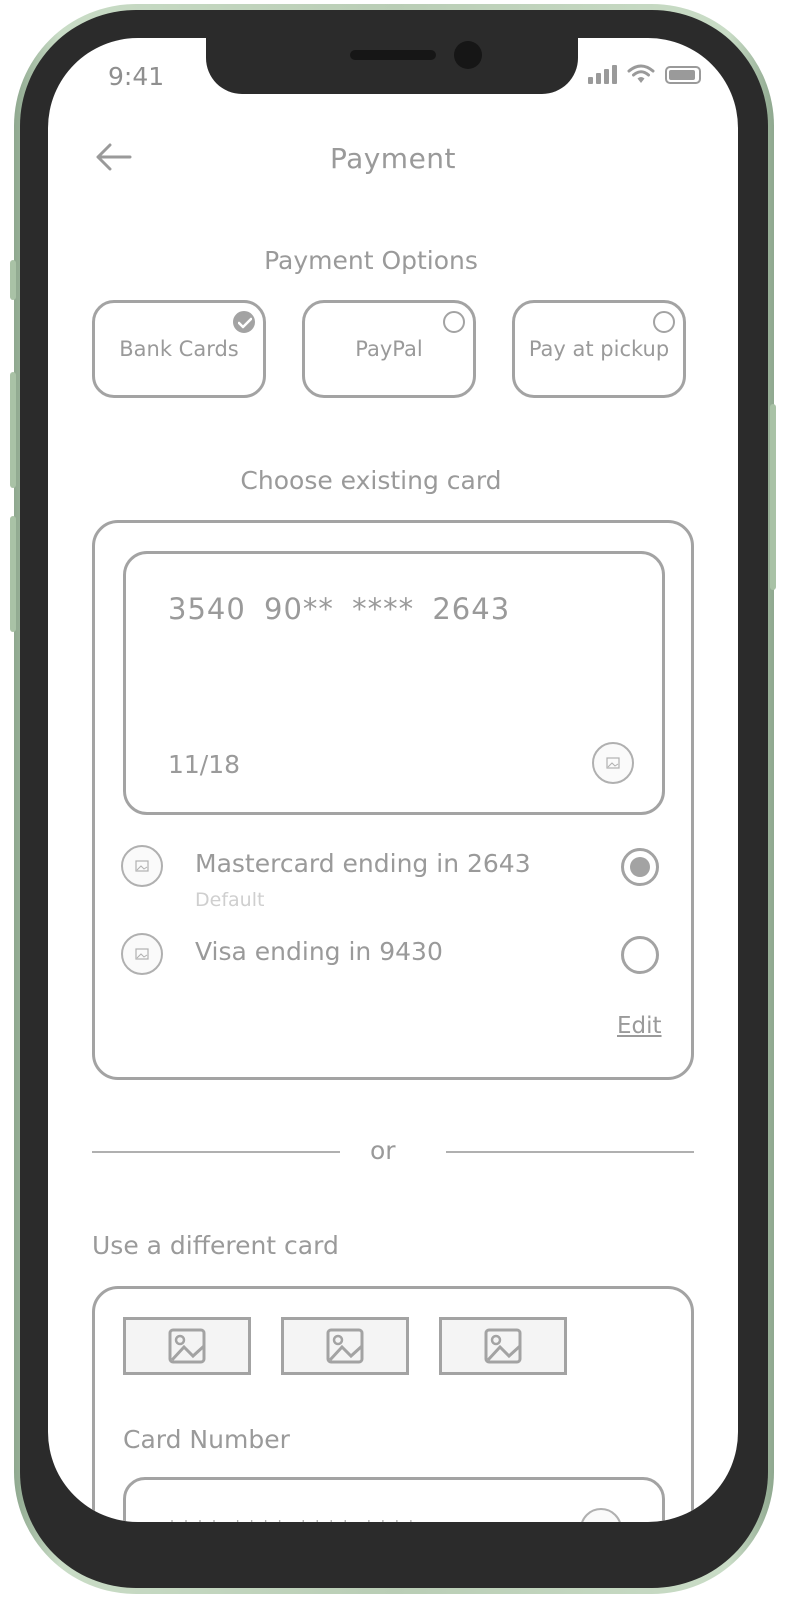  I want to click on option-bank-cards: Bank Cards, so click(179, 349).